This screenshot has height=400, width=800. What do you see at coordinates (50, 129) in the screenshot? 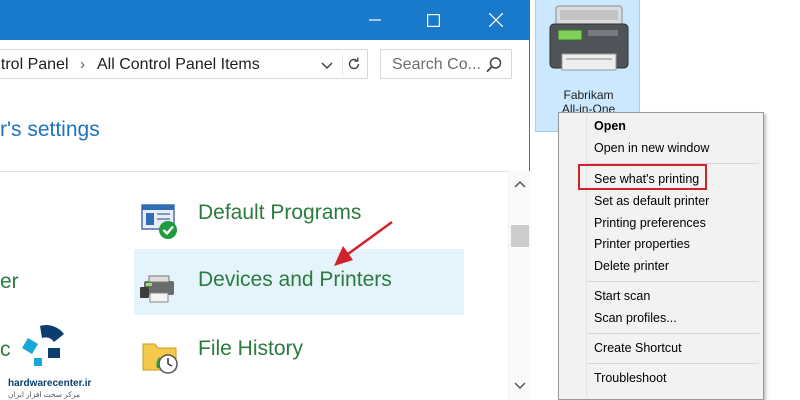
I see `page-title: r's settings` at bounding box center [50, 129].